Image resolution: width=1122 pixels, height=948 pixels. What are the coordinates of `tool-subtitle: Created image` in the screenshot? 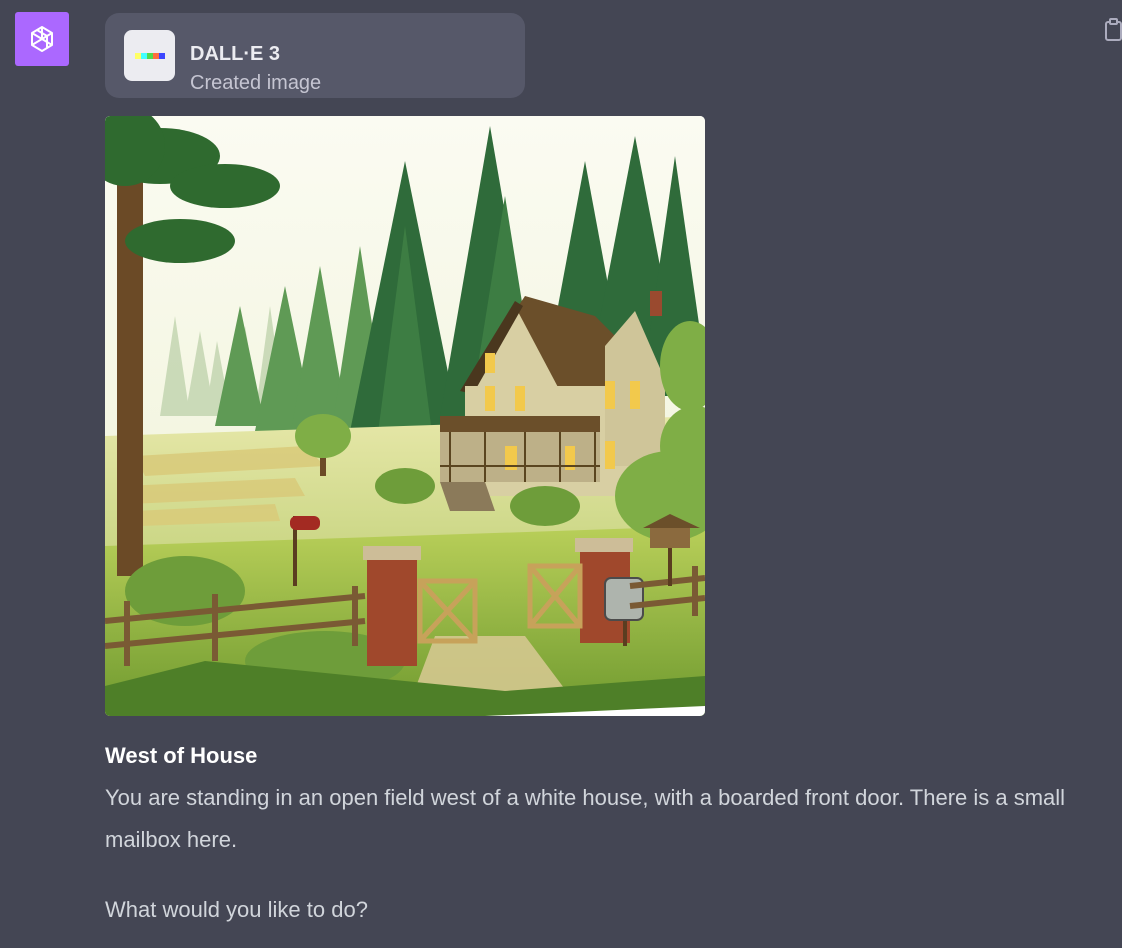 It's located at (256, 83).